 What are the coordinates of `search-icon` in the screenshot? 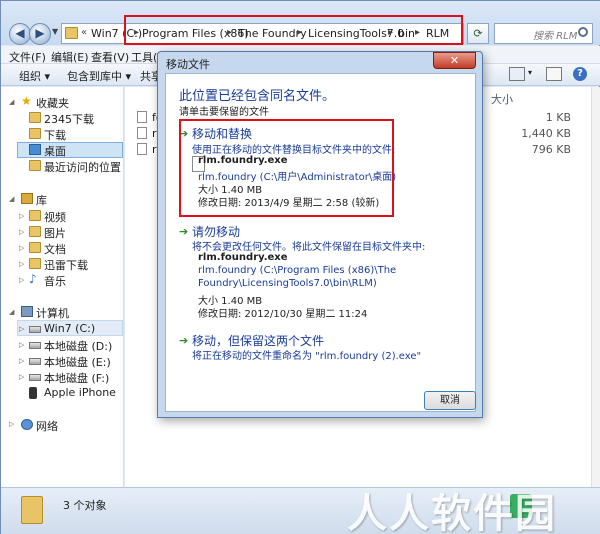 It's located at (583, 32).